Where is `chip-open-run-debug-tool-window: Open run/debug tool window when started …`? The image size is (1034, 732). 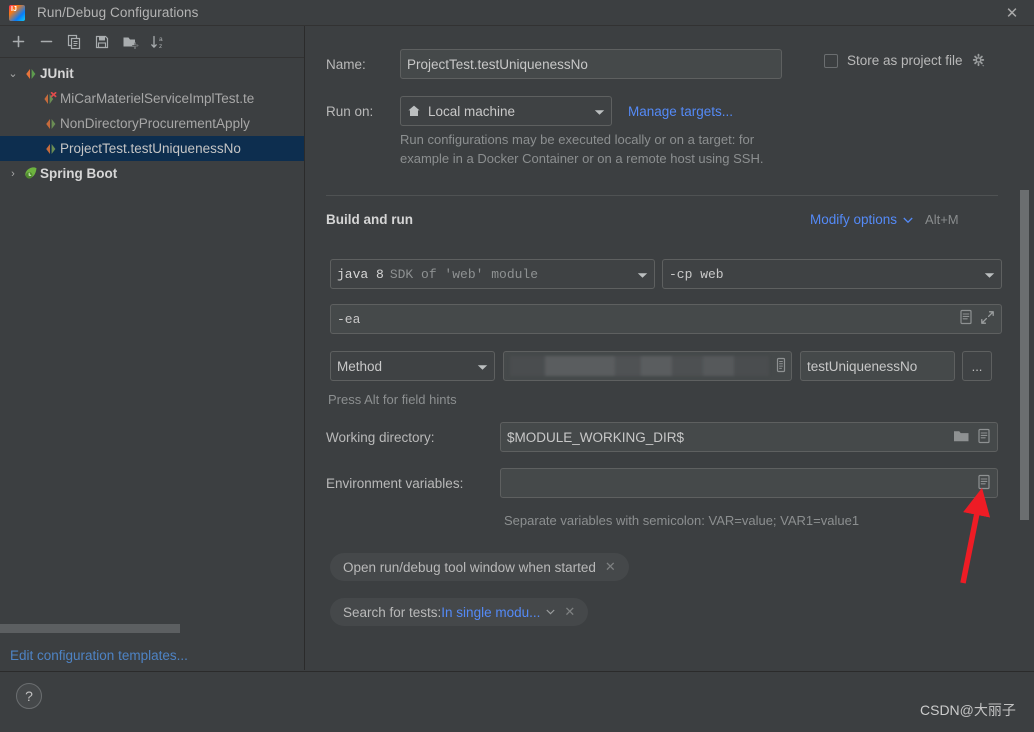
chip-open-run-debug-tool-window: Open run/debug tool window when started … is located at coordinates (479, 567).